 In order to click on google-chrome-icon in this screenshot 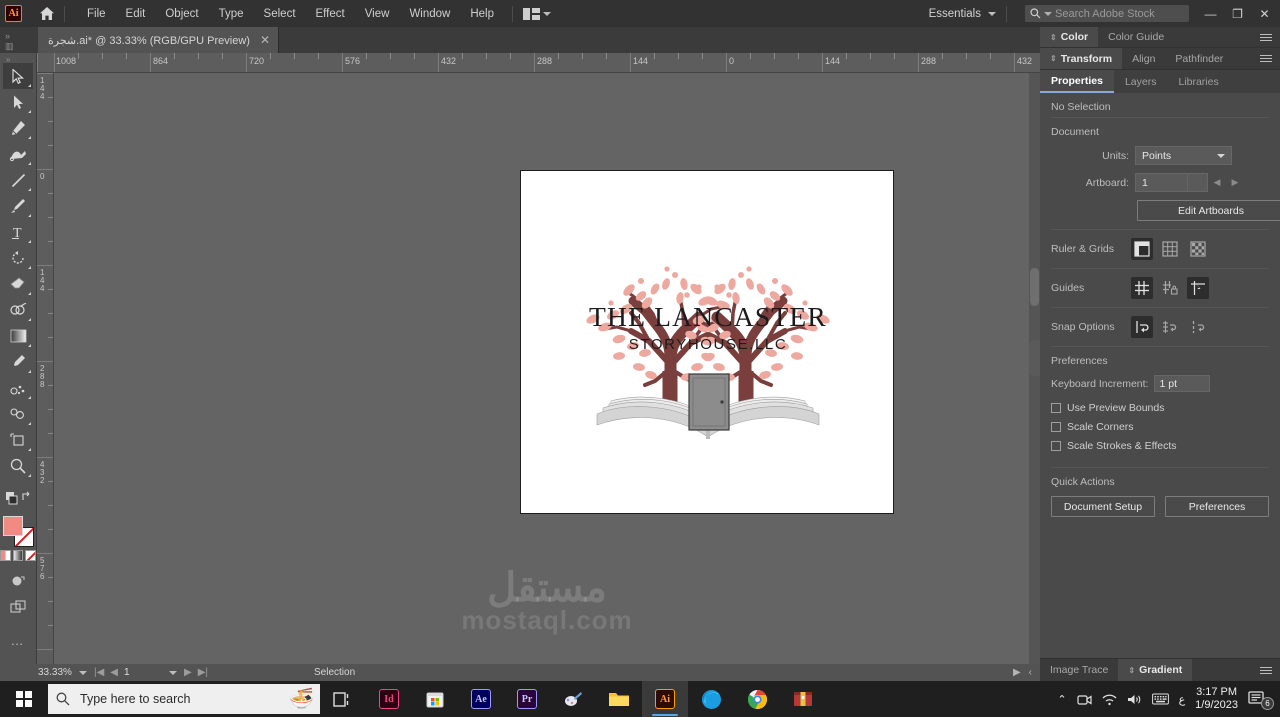, I will do `click(757, 699)`.